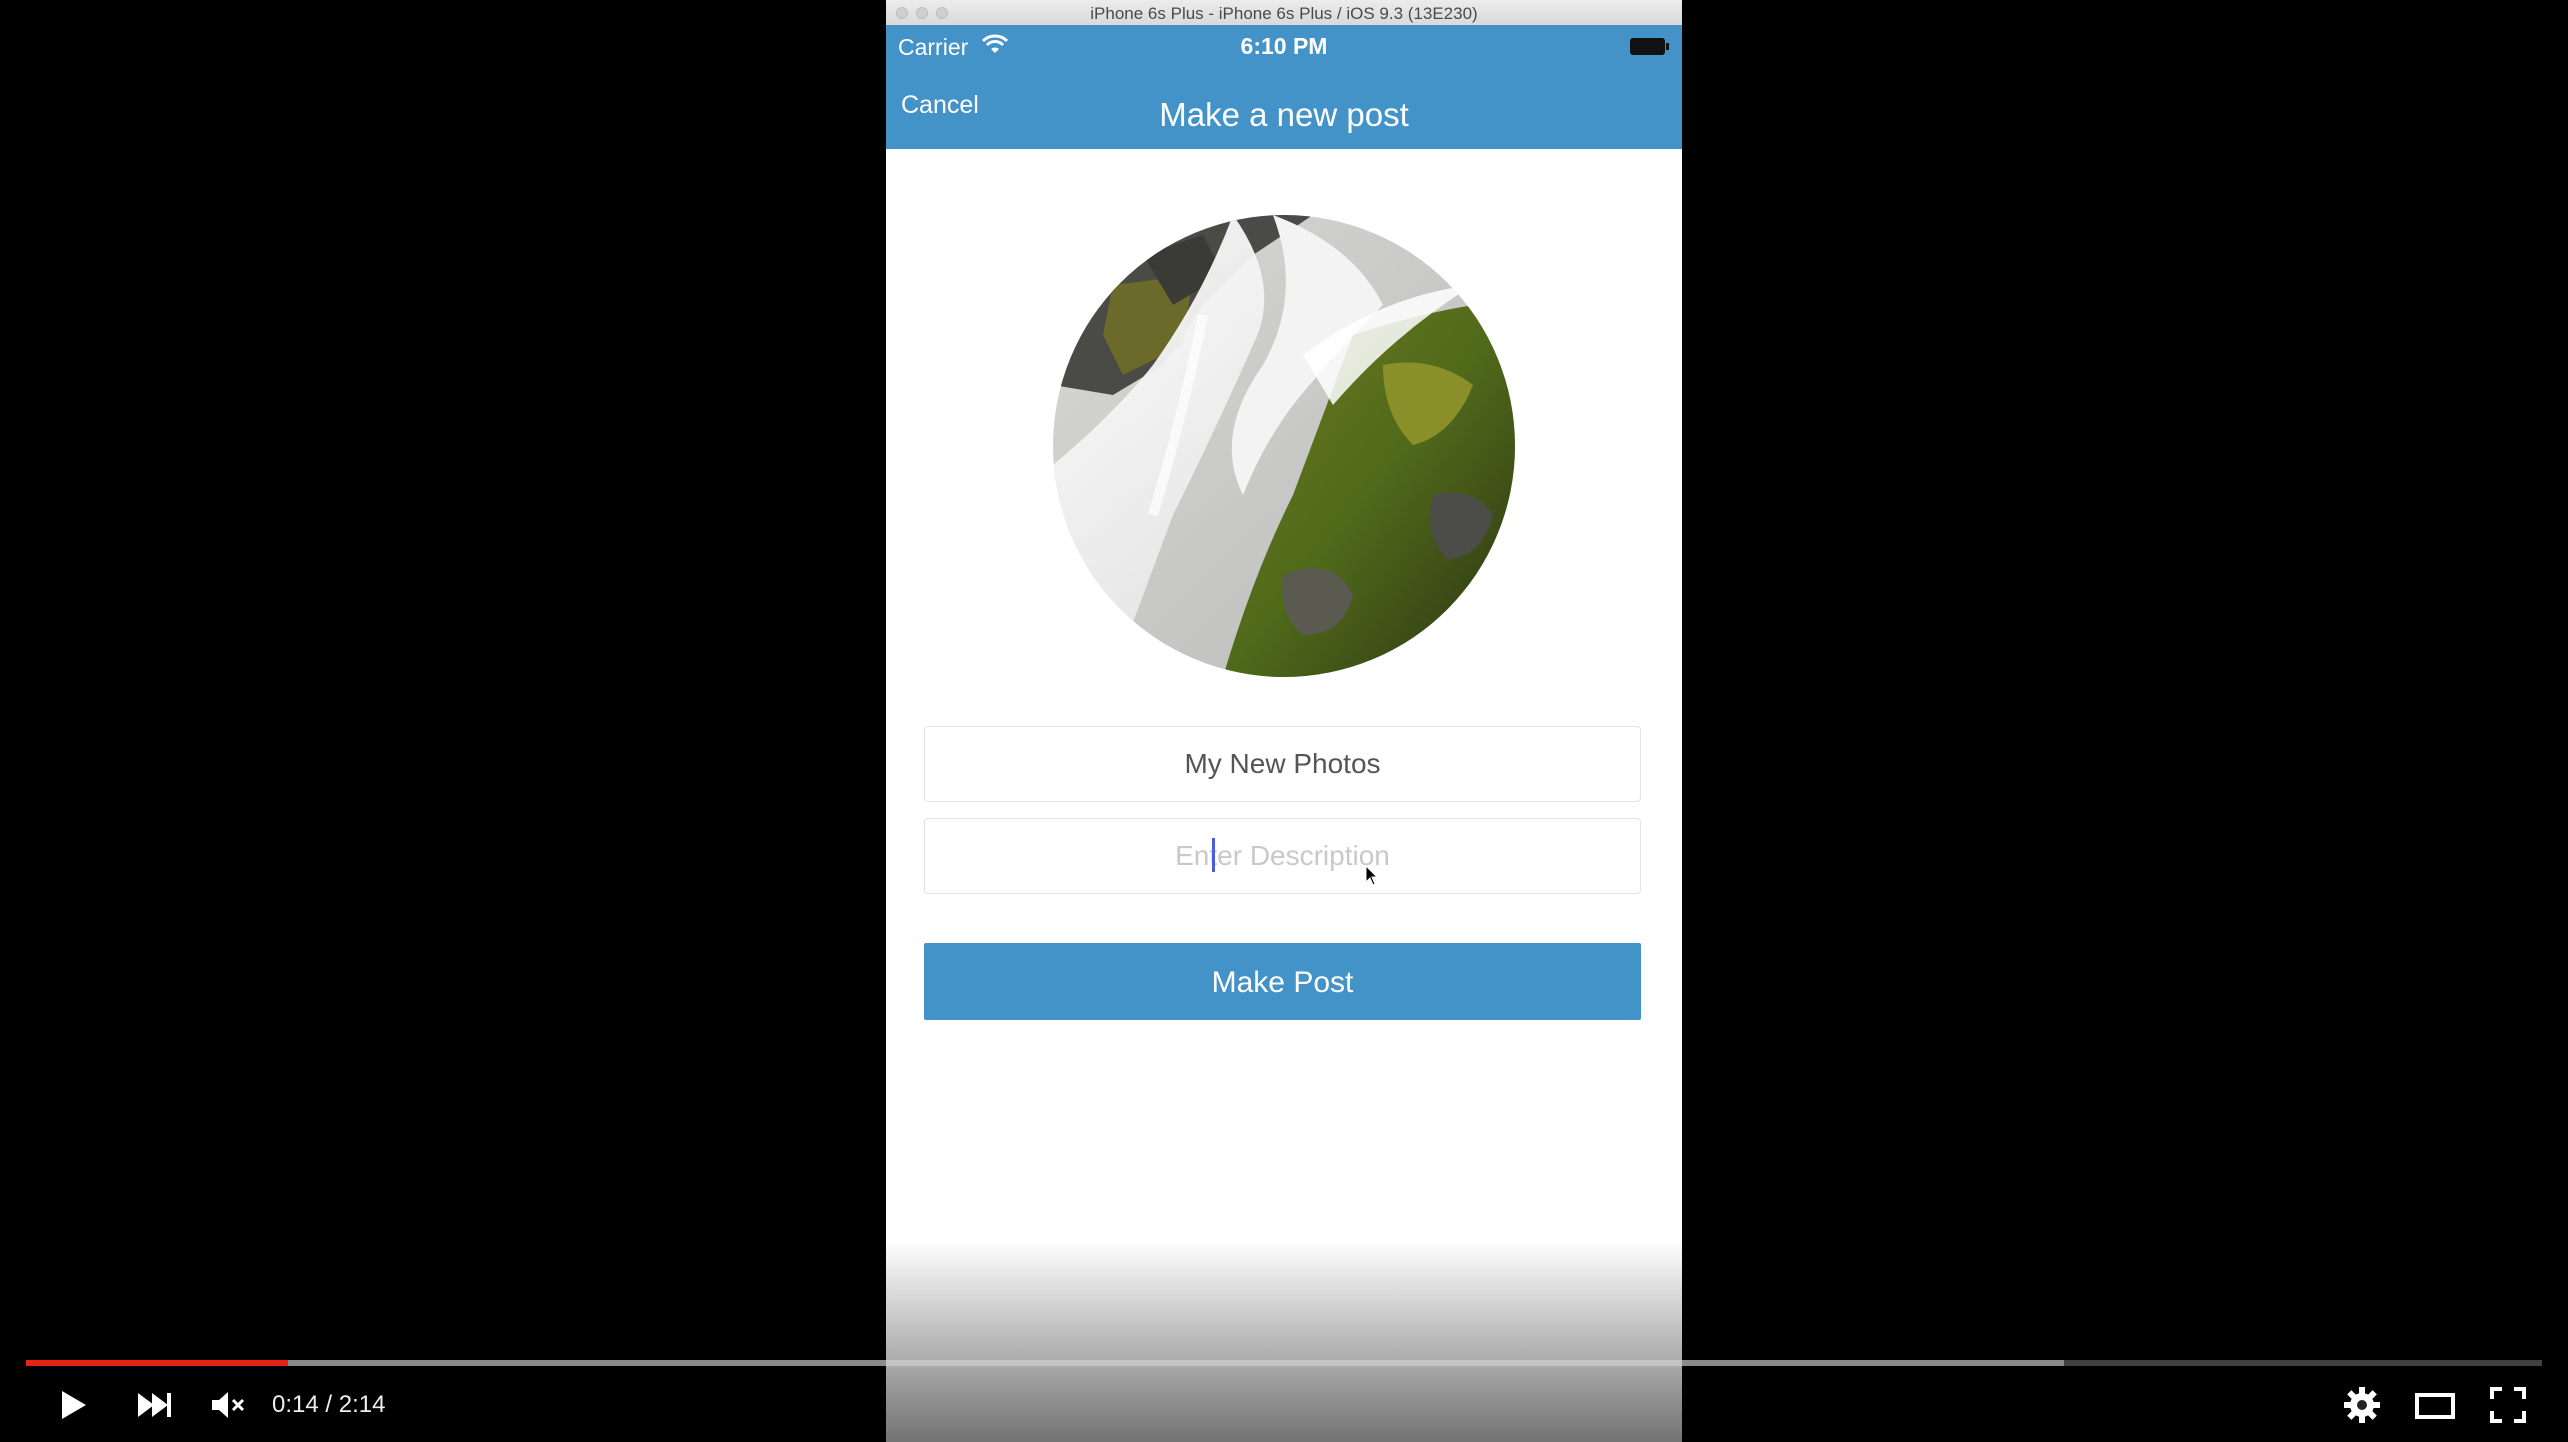  I want to click on mouse-pointer-icon, so click(1372, 875).